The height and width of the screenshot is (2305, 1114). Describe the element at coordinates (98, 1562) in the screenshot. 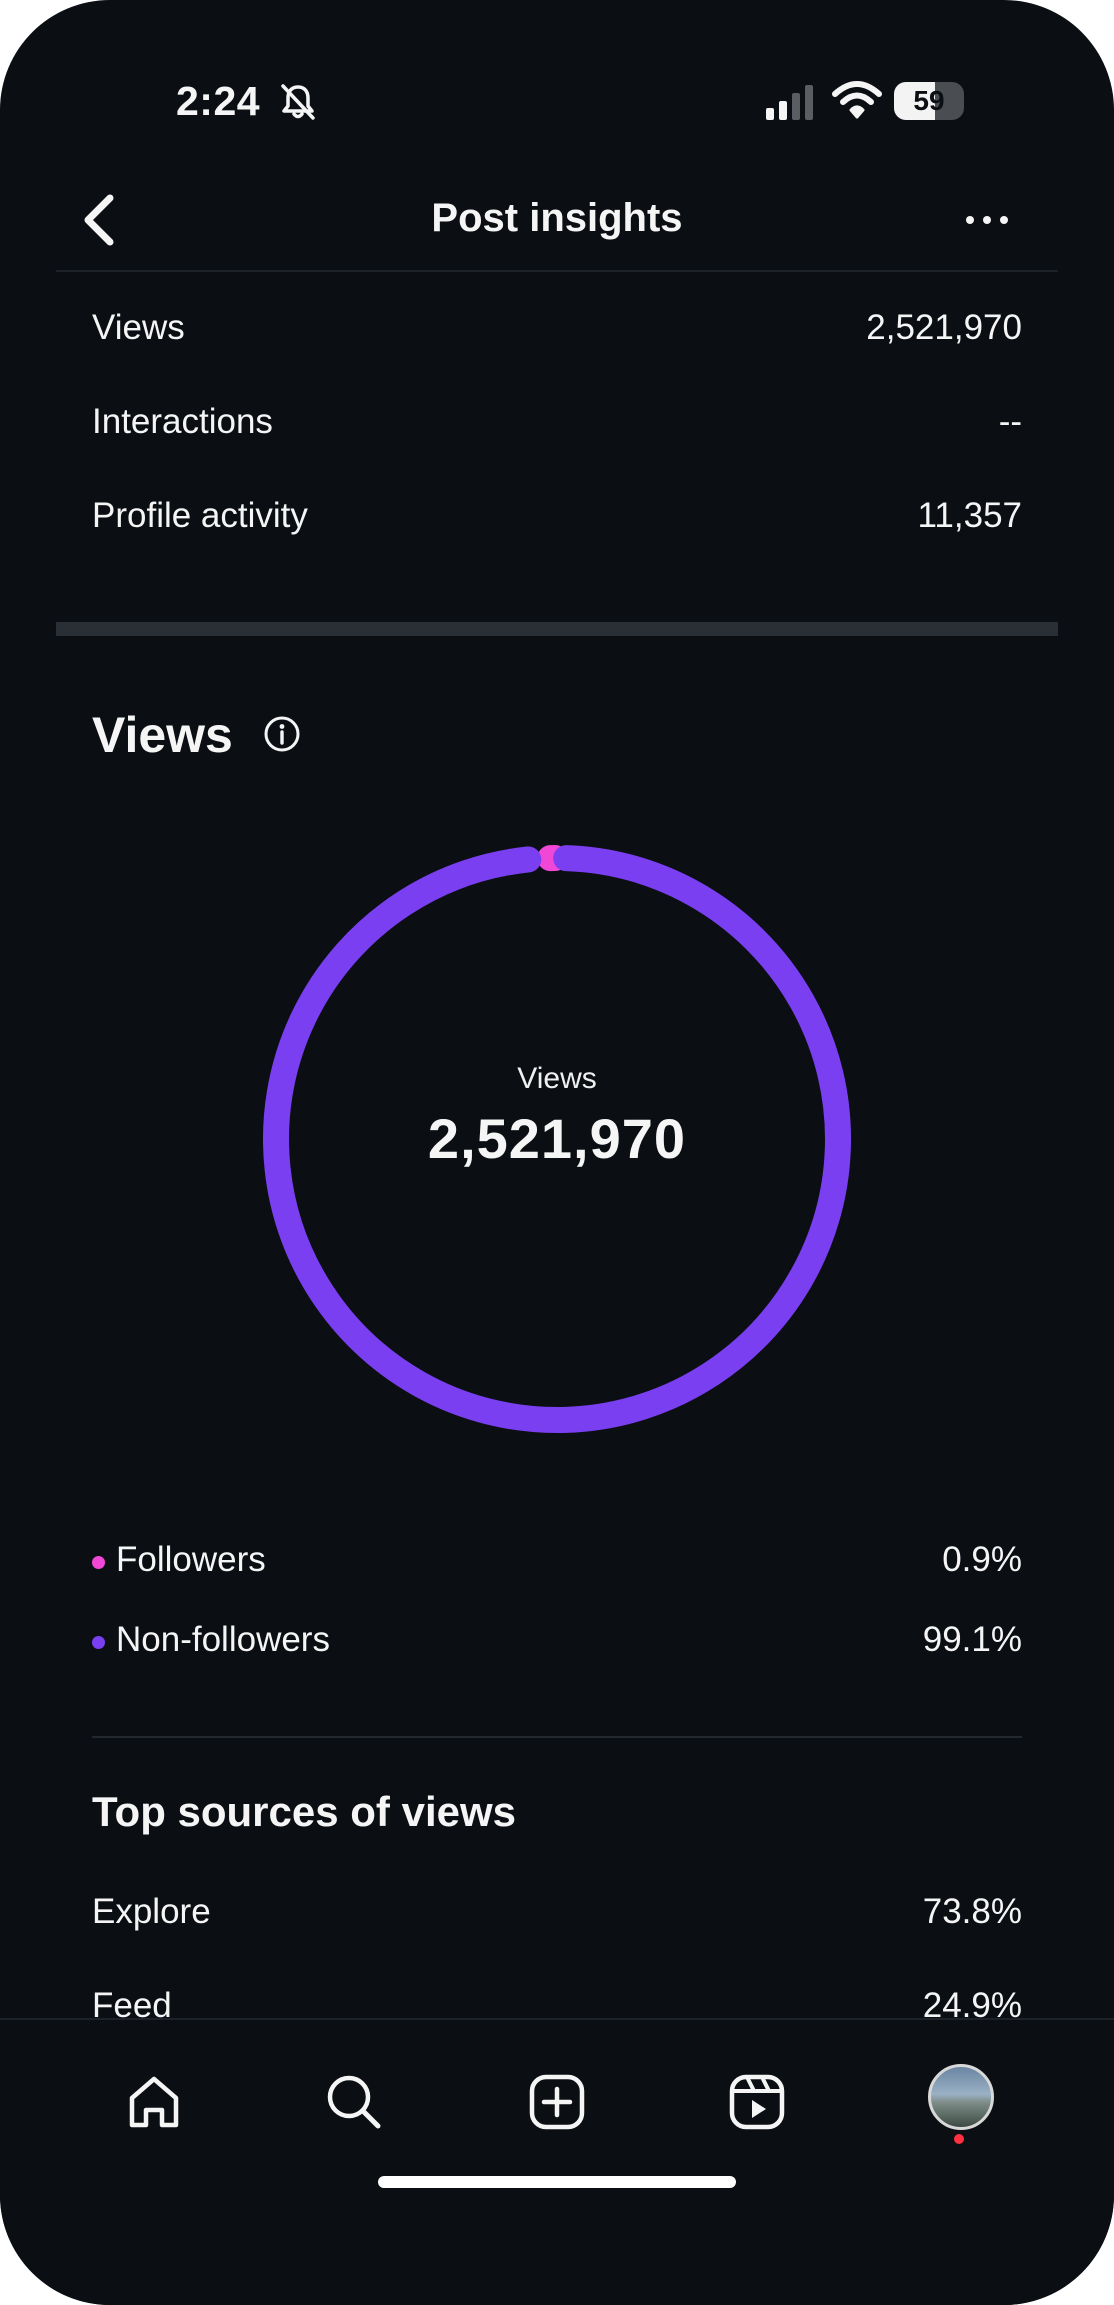

I see `legend-dot-followers` at that location.